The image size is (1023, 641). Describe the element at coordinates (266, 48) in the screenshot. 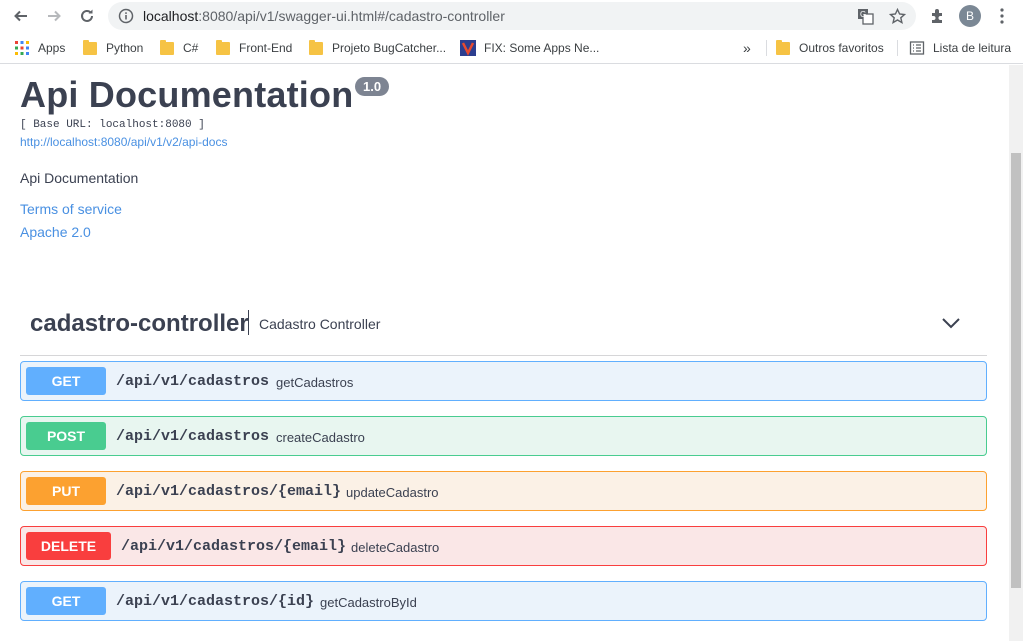

I see `bookmark-label: Front-End` at that location.